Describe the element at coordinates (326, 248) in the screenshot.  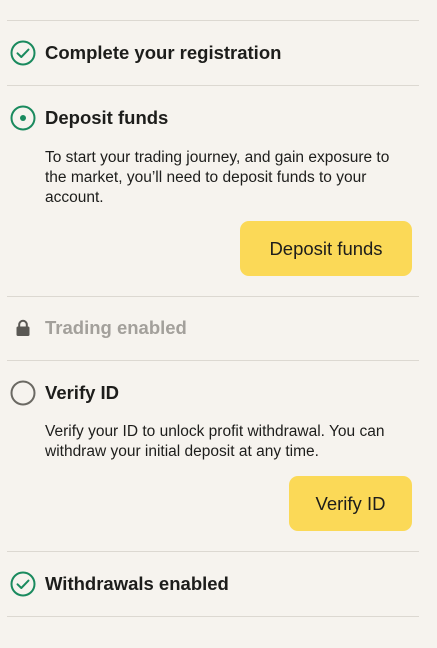
I see `deposit-funds-button: Deposit funds` at that location.